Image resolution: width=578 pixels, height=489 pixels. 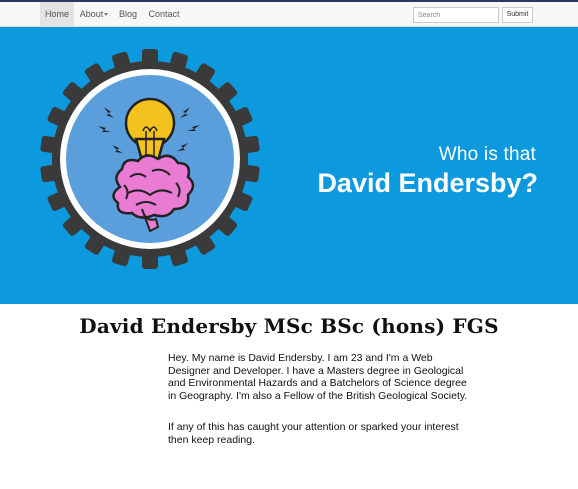 I want to click on nav-about-label: About, so click(x=91, y=14).